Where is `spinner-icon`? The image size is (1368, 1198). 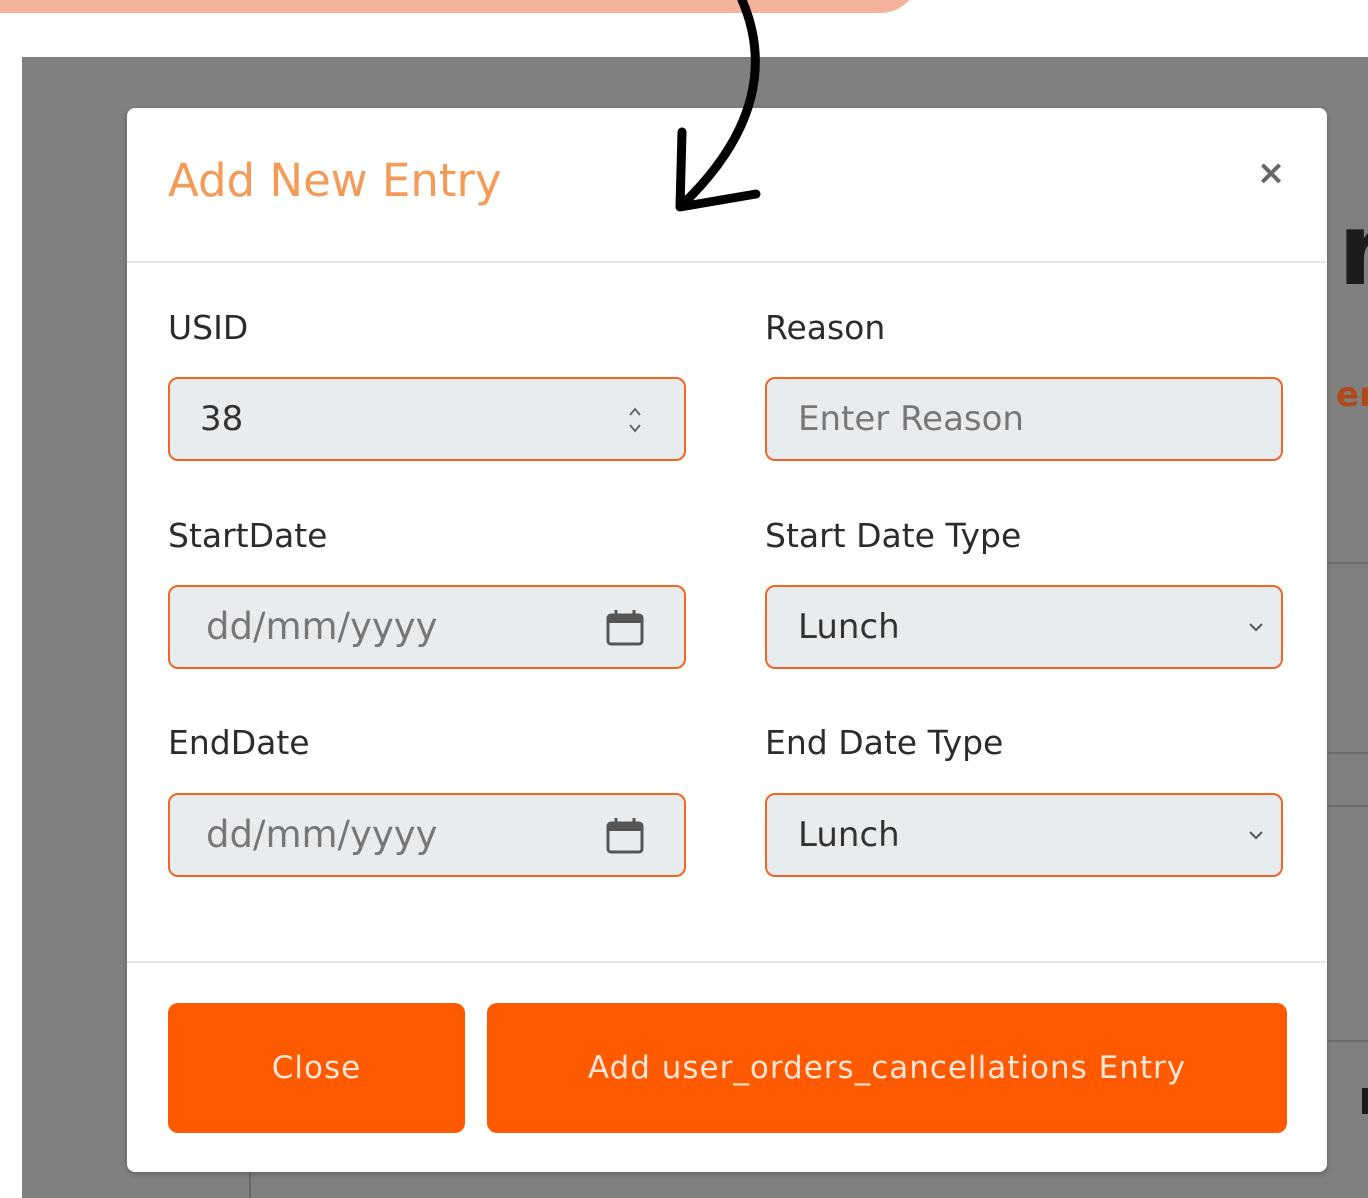
spinner-icon is located at coordinates (635, 420).